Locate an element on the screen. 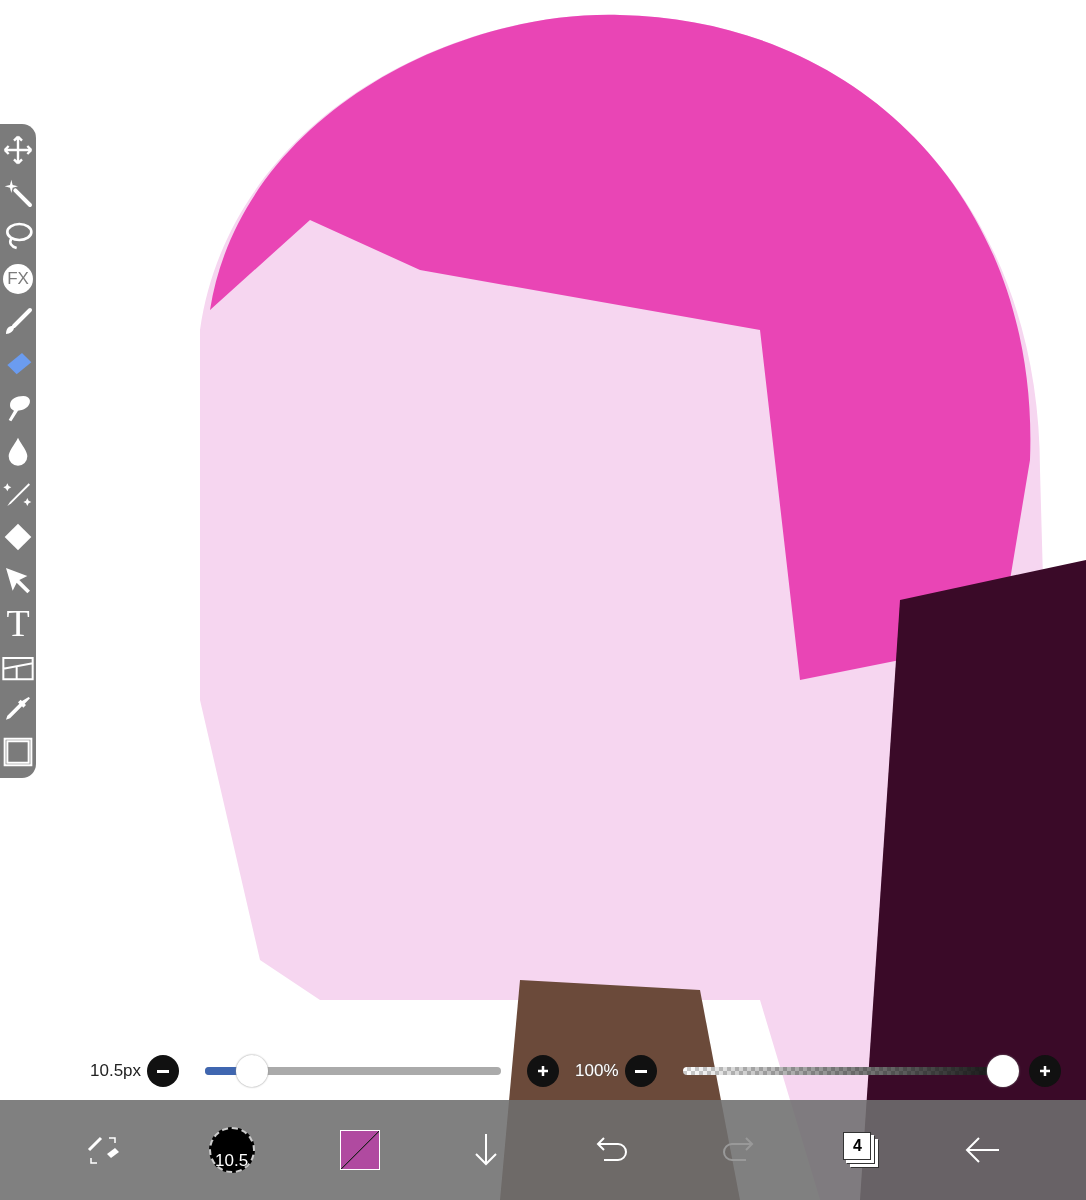  minus-button is located at coordinates (163, 1071).